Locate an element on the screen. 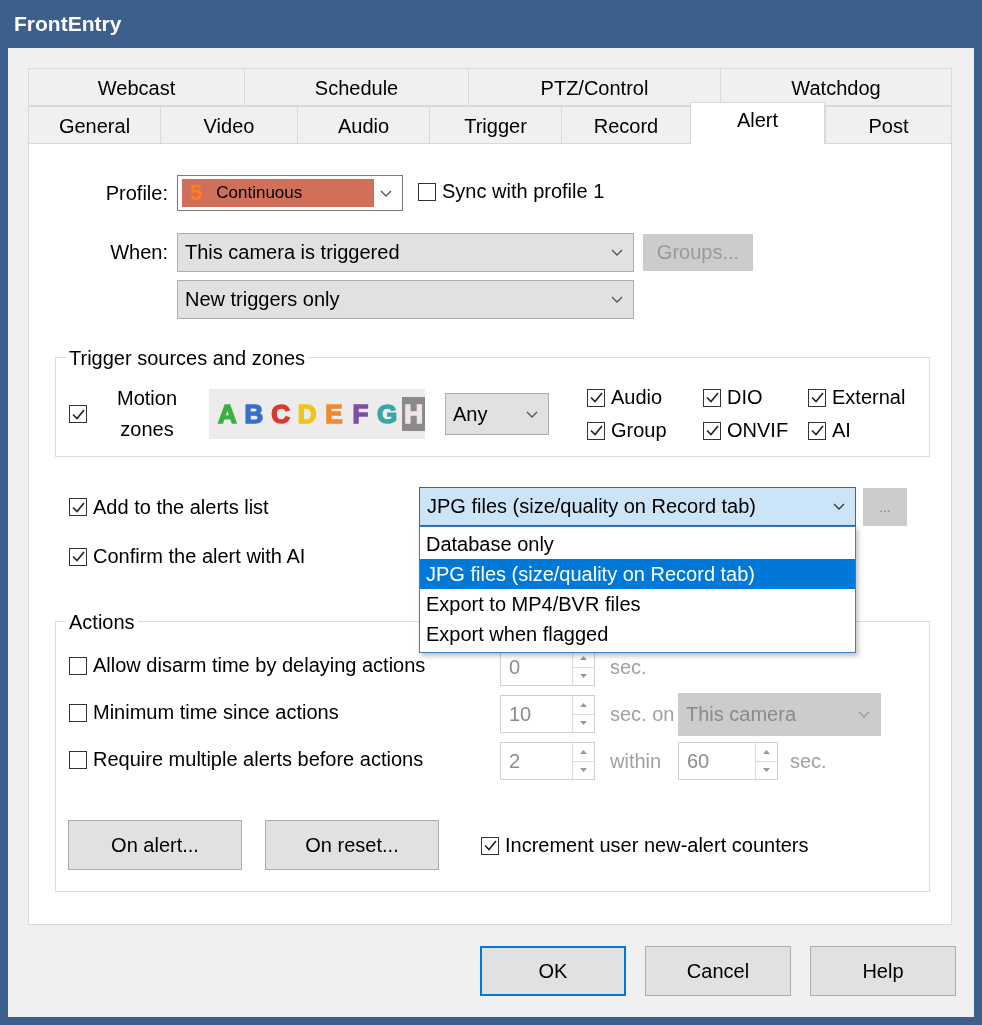  tab: Trigger is located at coordinates (495, 124).